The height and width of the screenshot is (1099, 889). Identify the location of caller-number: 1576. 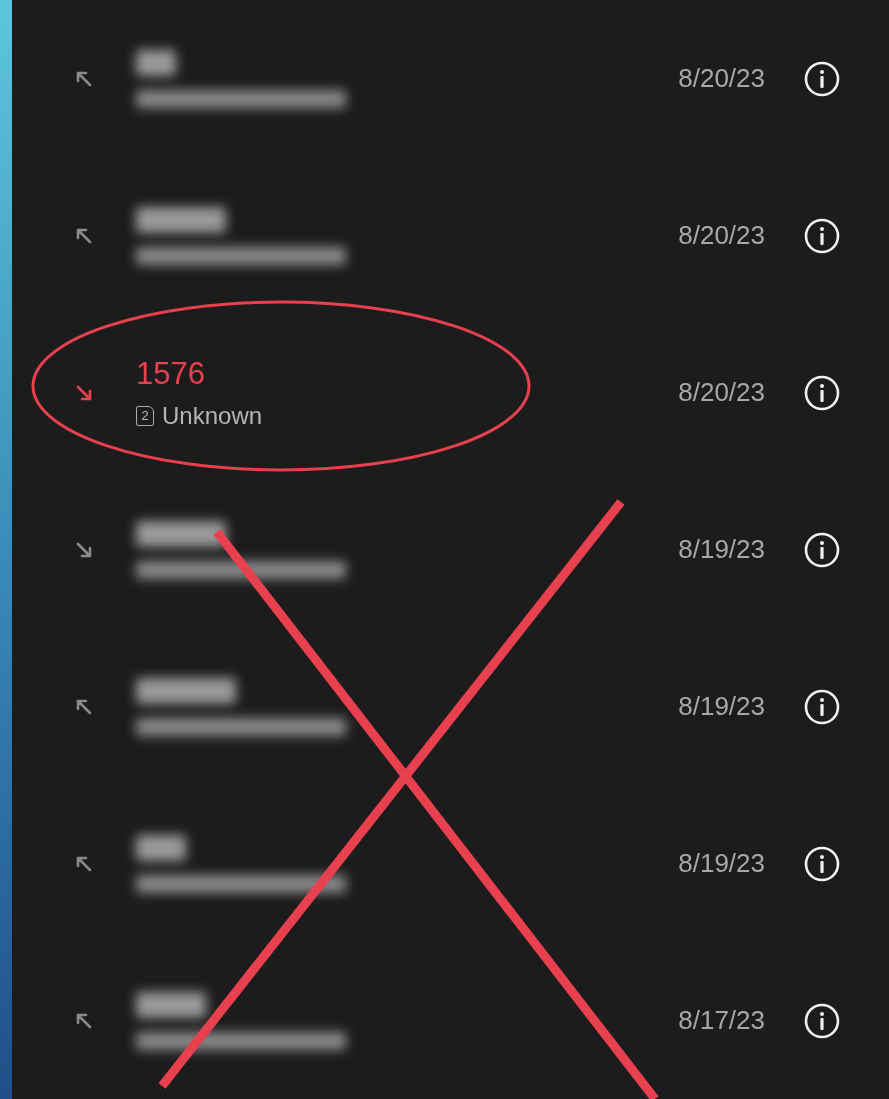
(170, 373).